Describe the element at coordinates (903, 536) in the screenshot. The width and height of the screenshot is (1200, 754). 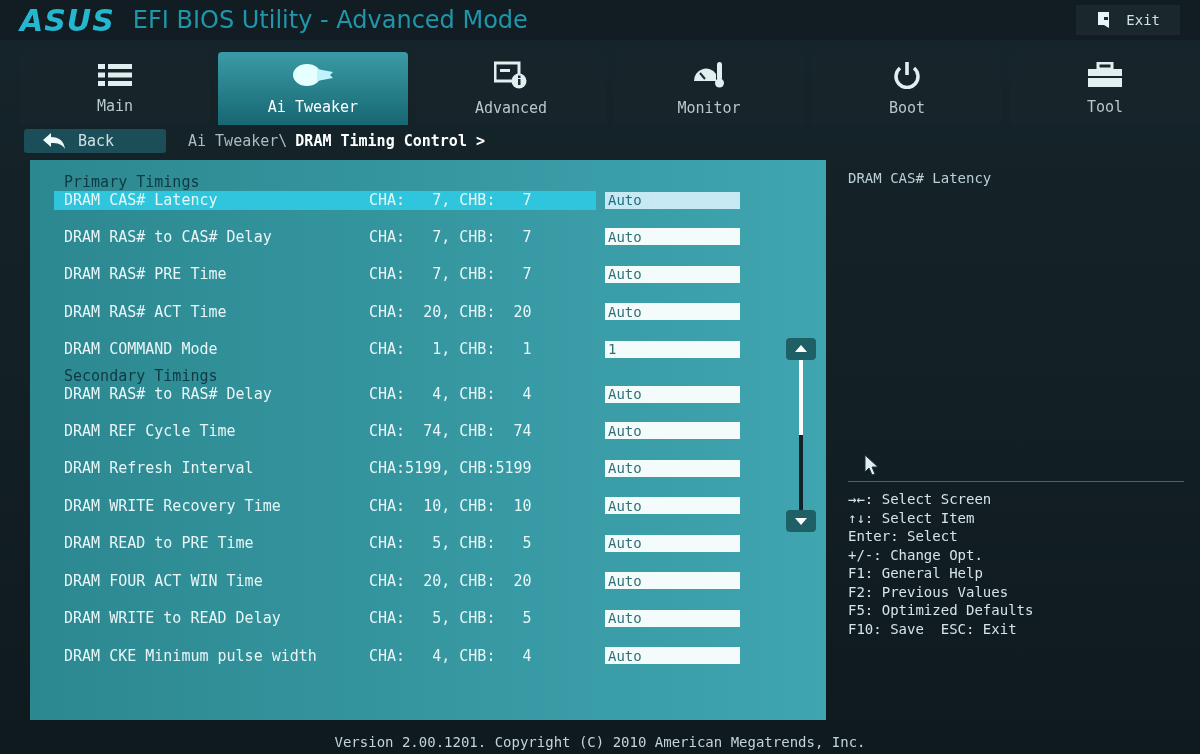
I see `key-hint: Enter: Select` at that location.